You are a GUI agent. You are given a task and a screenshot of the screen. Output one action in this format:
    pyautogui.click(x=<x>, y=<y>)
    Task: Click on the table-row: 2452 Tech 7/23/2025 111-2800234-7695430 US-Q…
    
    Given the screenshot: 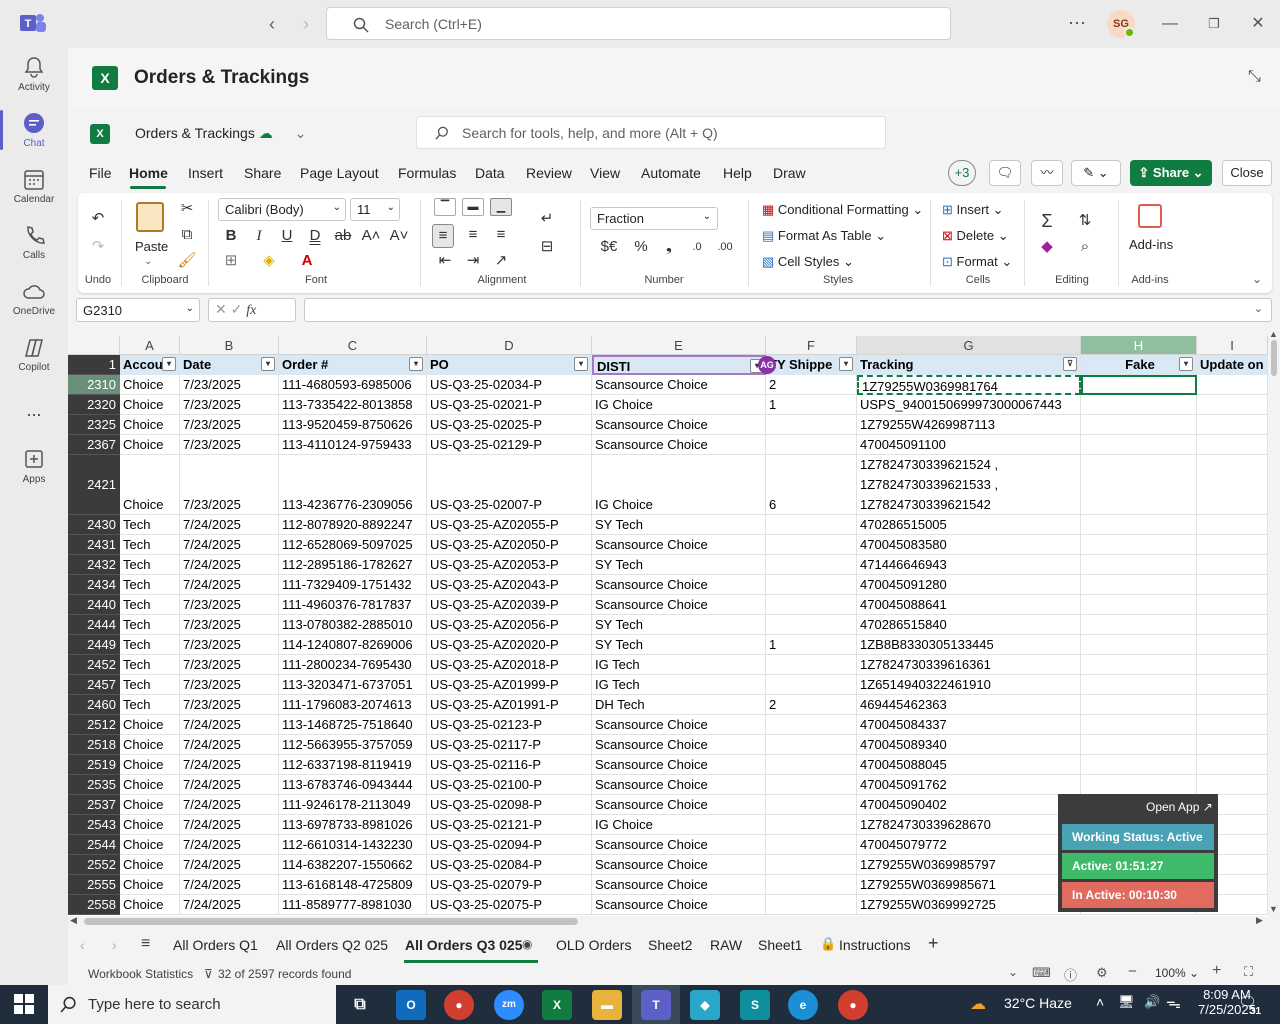 What is the action you would take?
    pyautogui.click(x=668, y=665)
    